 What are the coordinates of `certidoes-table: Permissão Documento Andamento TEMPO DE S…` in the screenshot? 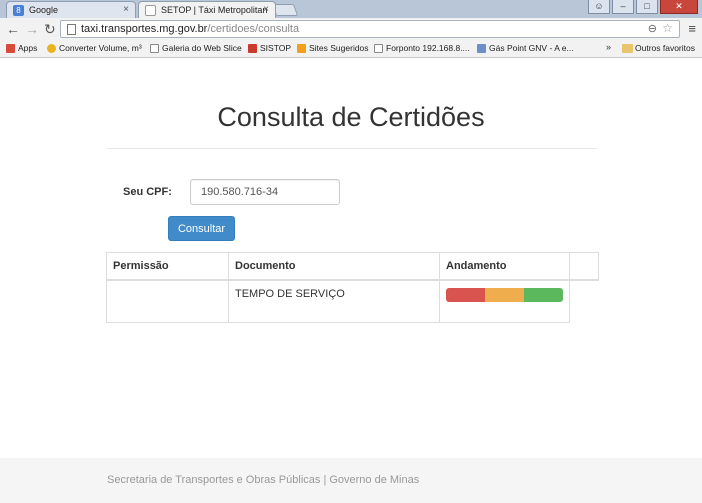 It's located at (352, 287).